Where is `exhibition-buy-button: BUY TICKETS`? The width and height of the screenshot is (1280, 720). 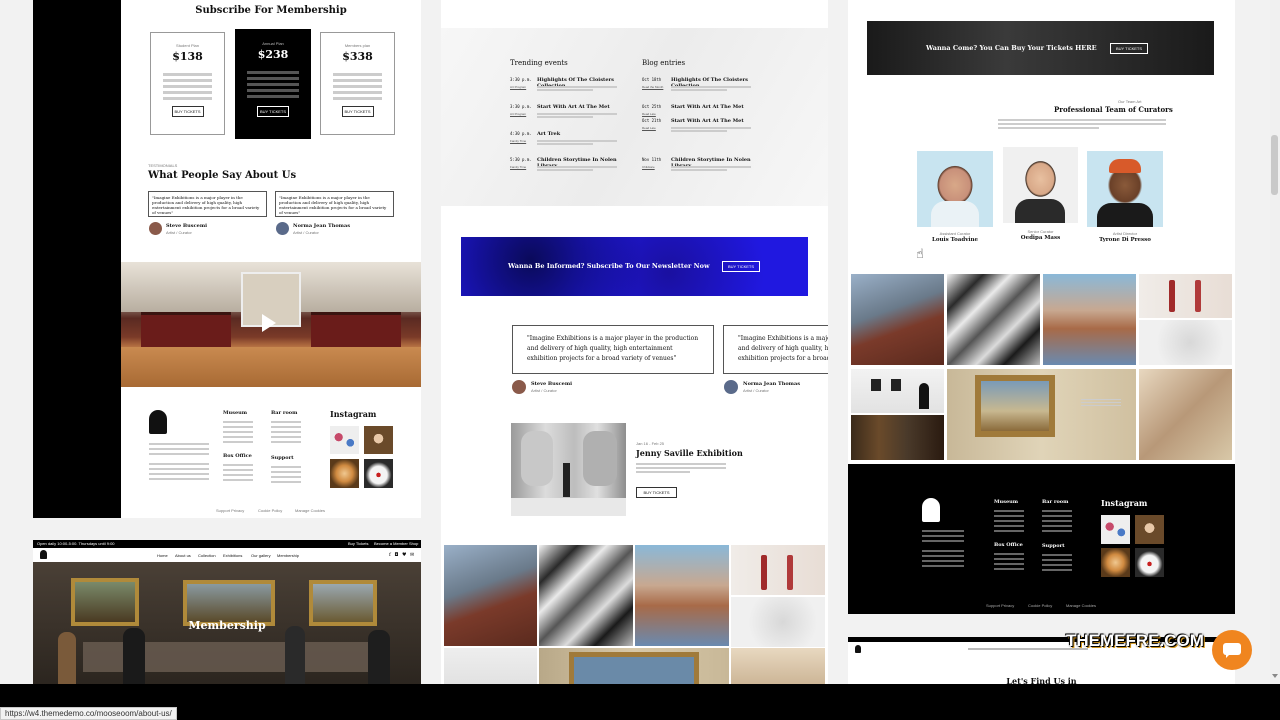
exhibition-buy-button: BUY TICKETS is located at coordinates (656, 492).